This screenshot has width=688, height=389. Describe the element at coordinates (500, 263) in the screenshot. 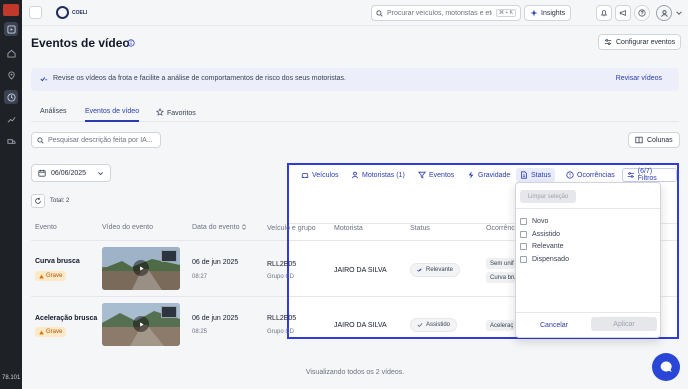

I see `occurrence-chip: Sem unif` at that location.